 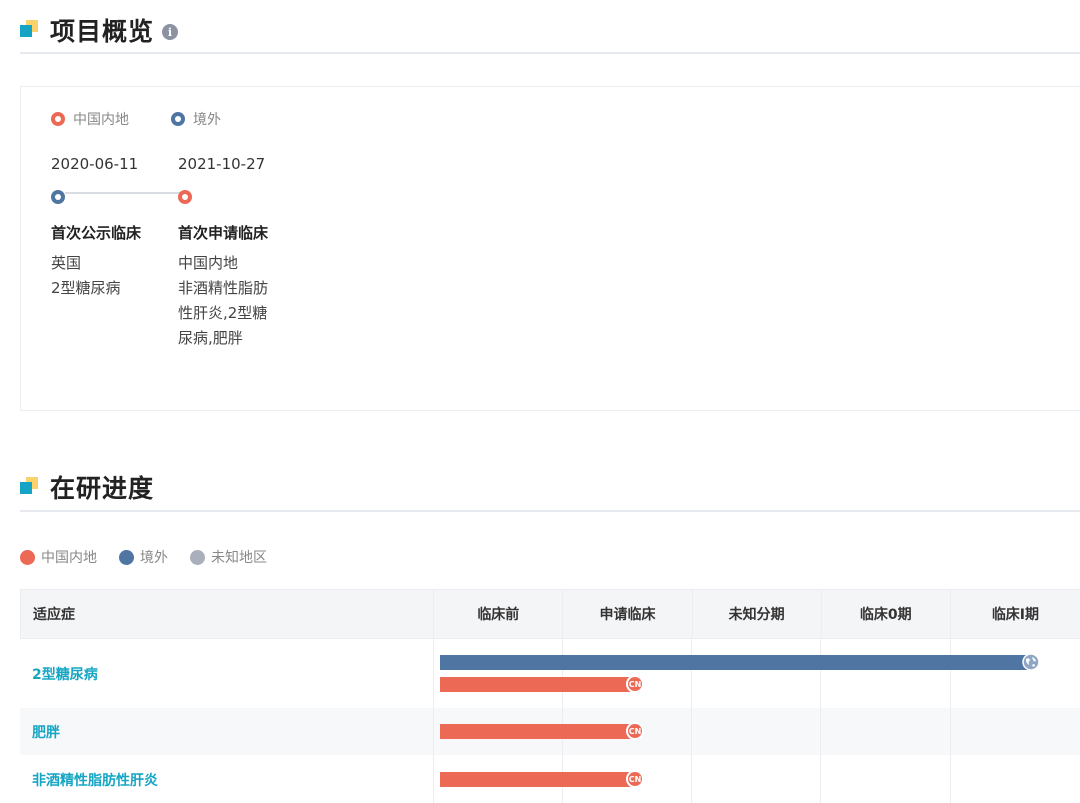 What do you see at coordinates (96, 233) in the screenshot?
I see `event-title: 首次公示临床` at bounding box center [96, 233].